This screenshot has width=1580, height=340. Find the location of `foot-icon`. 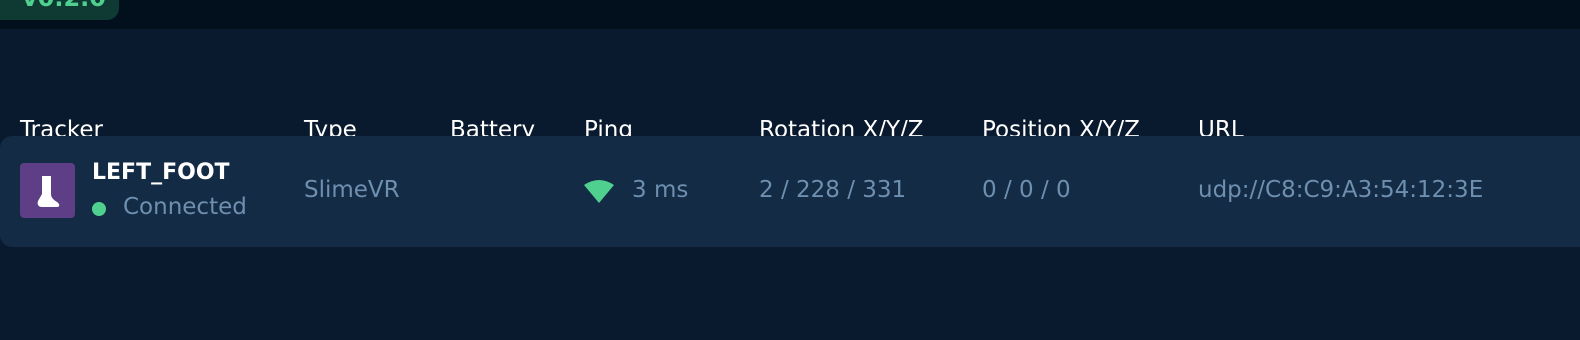

foot-icon is located at coordinates (47, 190).